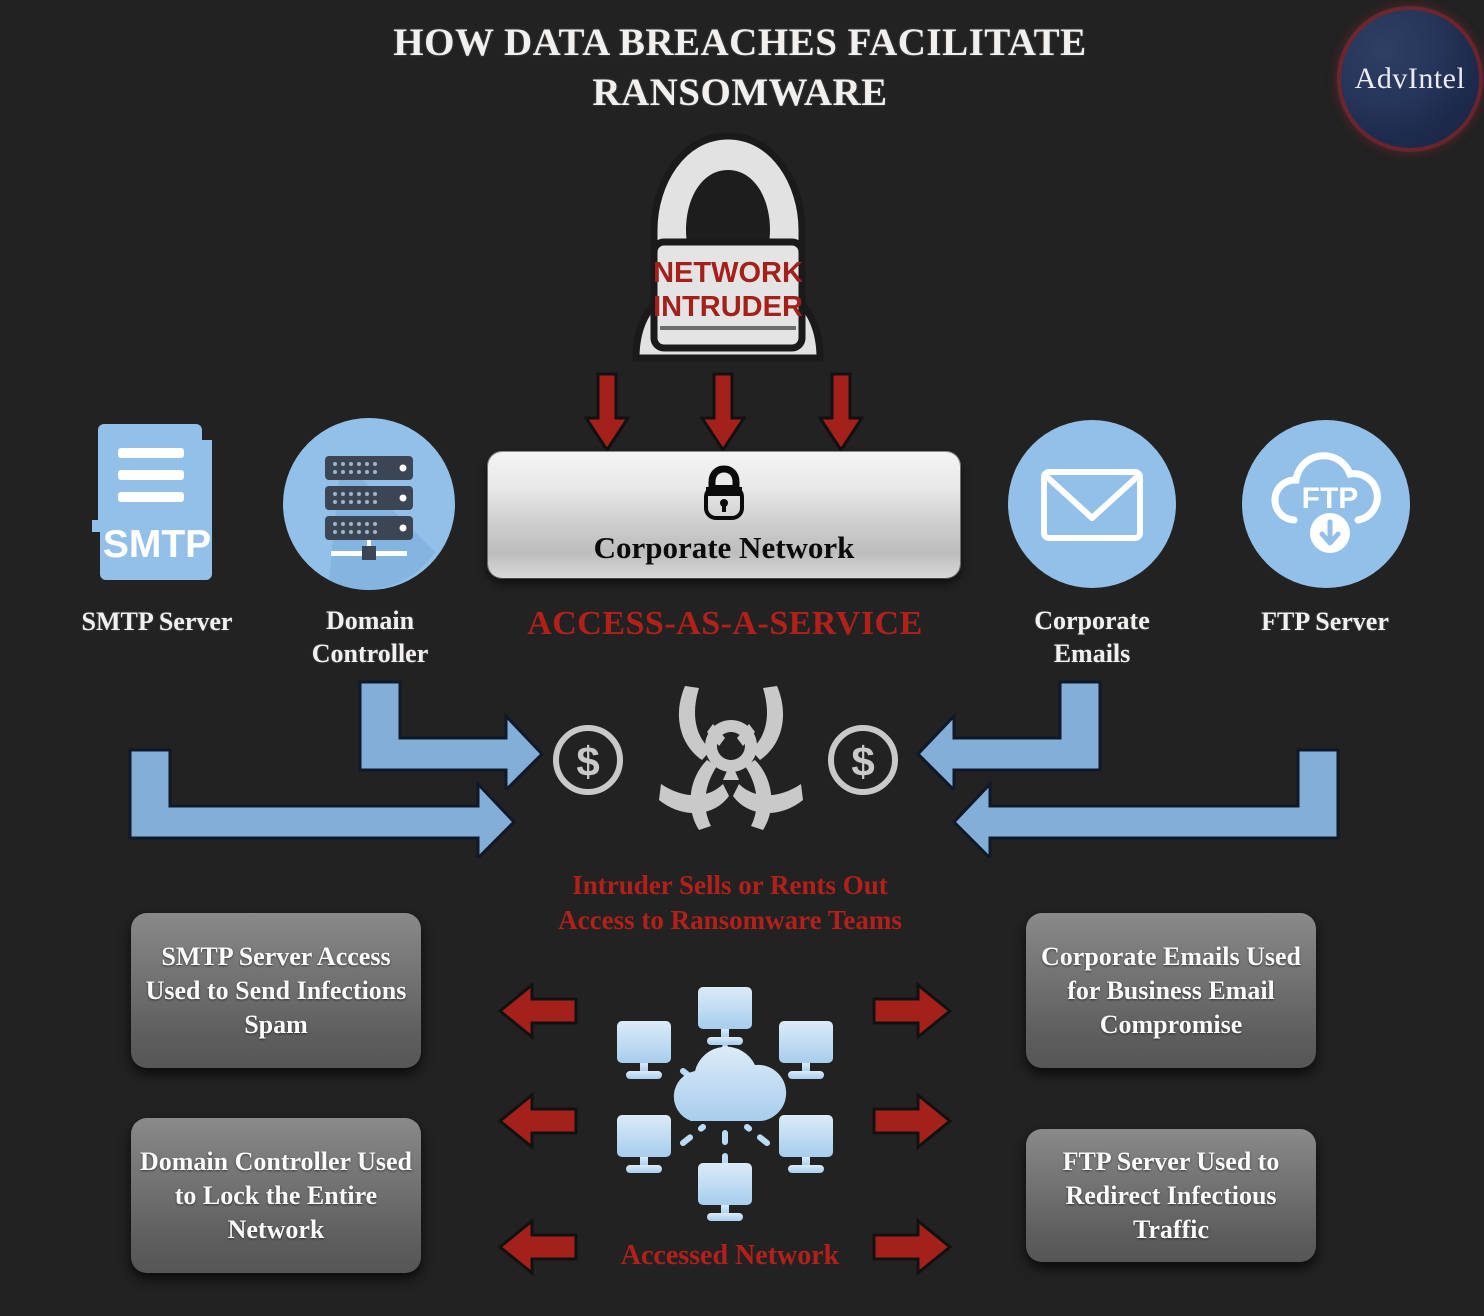 The image size is (1484, 1316). Describe the element at coordinates (1092, 504) in the screenshot. I see `envelope-icon` at that location.